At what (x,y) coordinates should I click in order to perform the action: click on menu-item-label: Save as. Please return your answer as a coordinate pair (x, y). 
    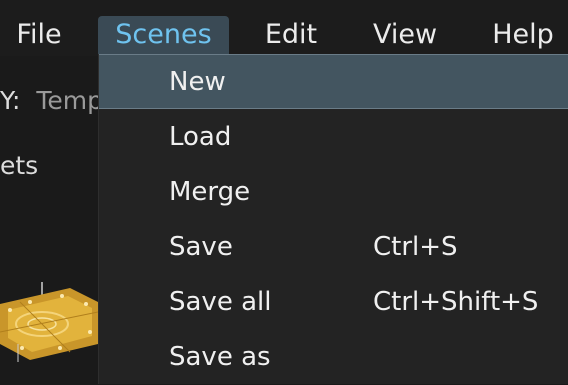
    Looking at the image, I should click on (220, 357).